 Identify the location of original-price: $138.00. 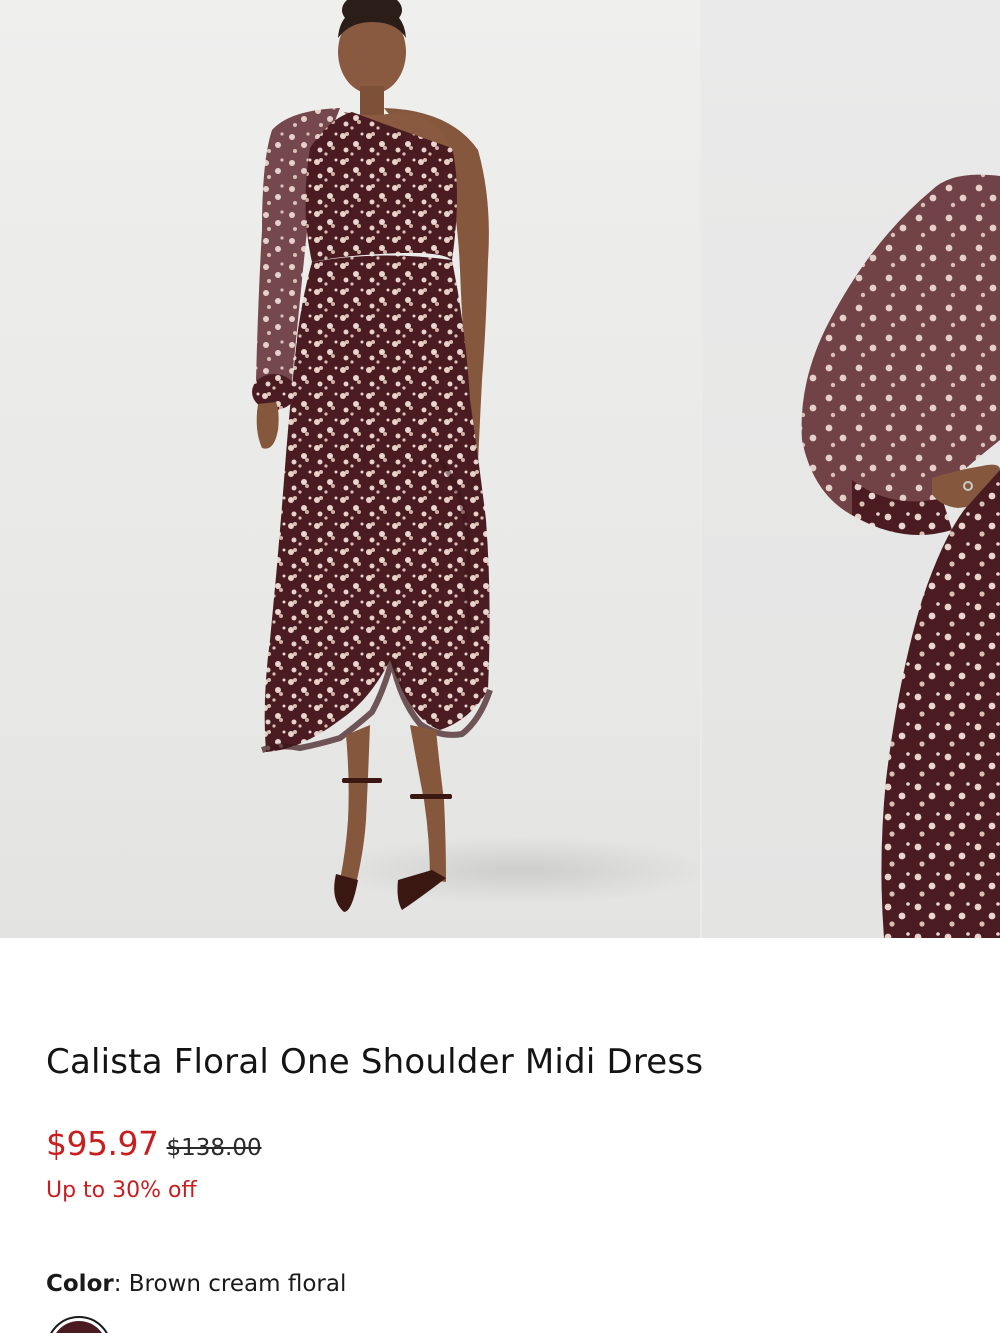
(214, 1148).